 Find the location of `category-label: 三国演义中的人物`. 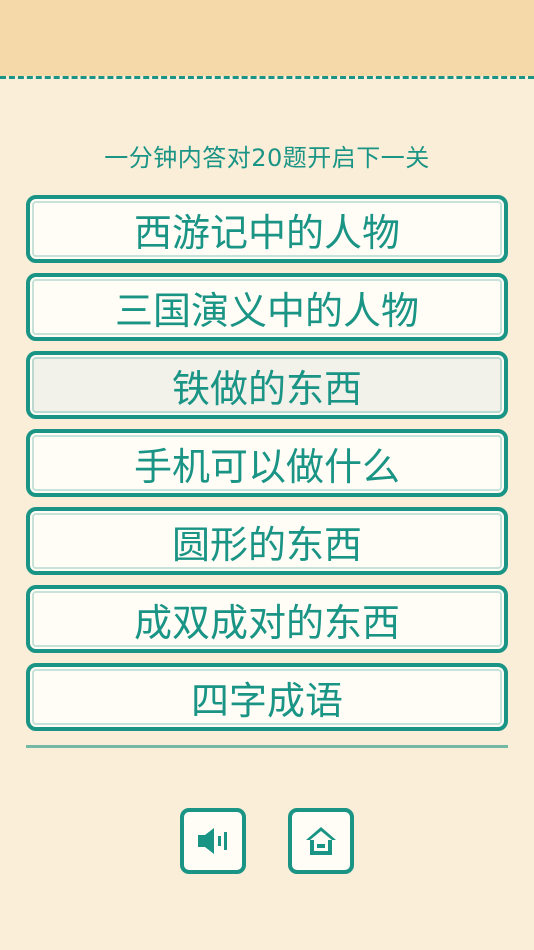

category-label: 三国演义中的人物 is located at coordinates (266, 310).